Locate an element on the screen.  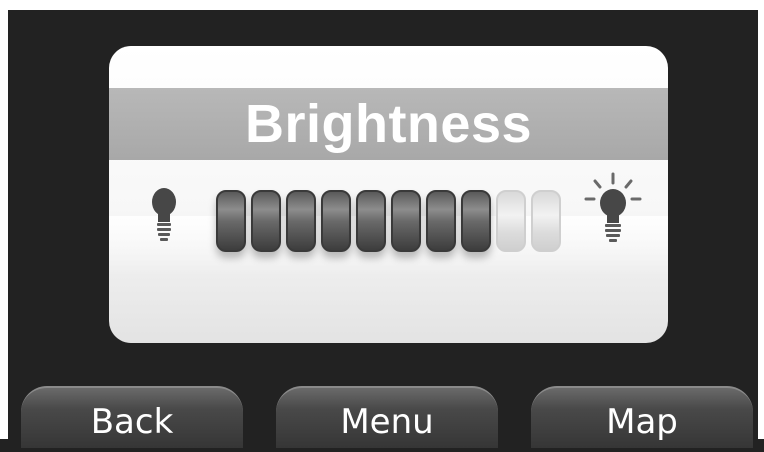
menu-button-label: Menu is located at coordinates (387, 422).